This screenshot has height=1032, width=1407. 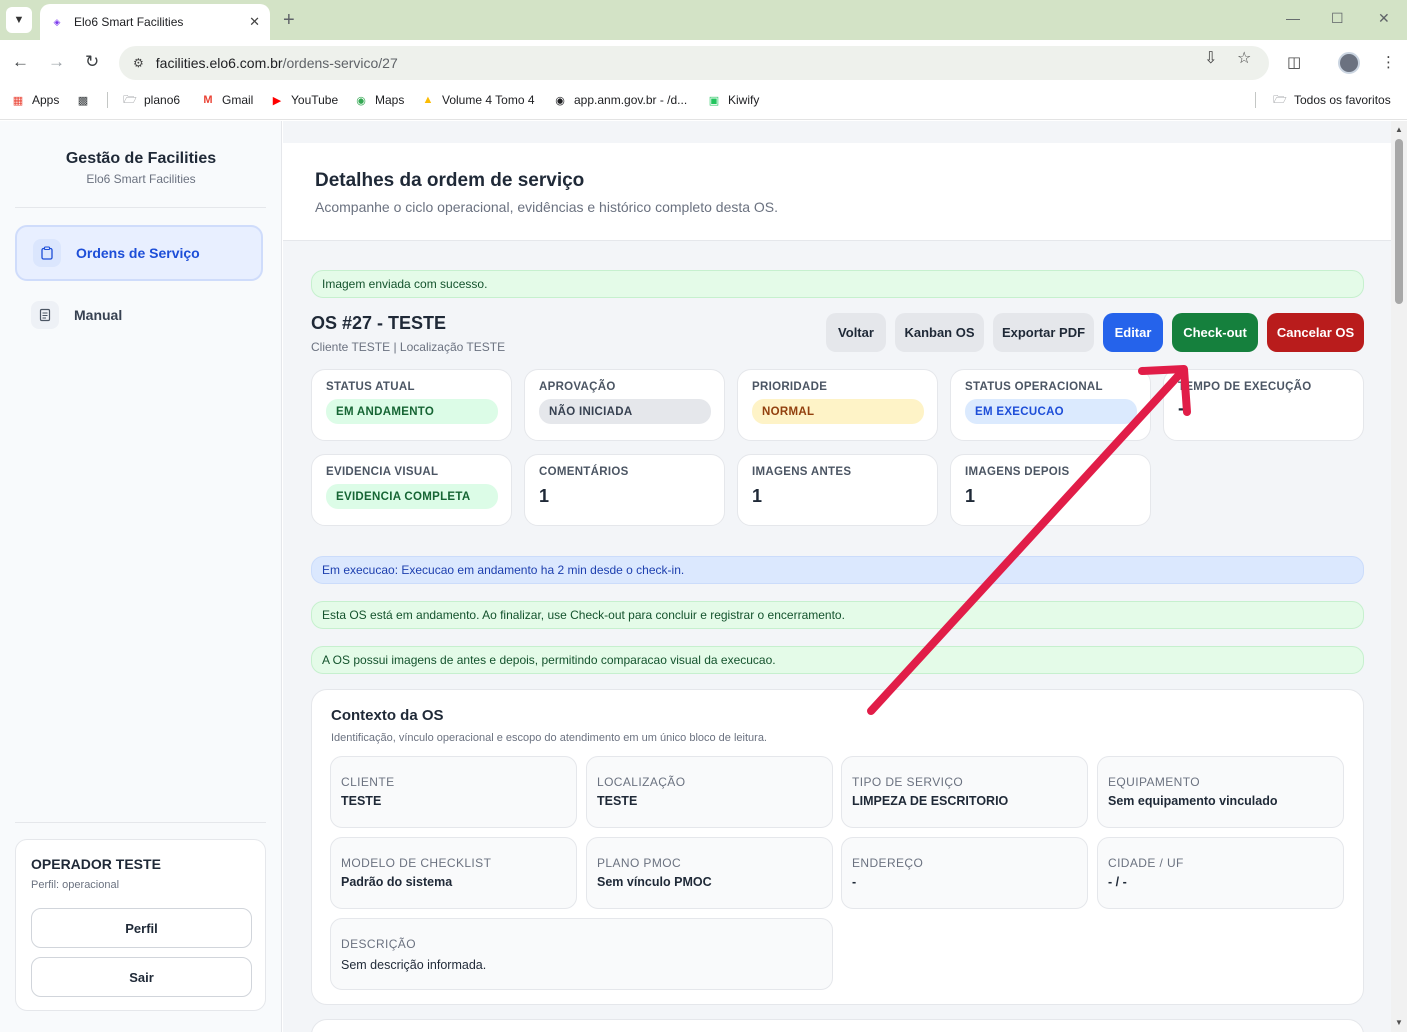 What do you see at coordinates (47, 253) in the screenshot?
I see `clipboard-icon` at bounding box center [47, 253].